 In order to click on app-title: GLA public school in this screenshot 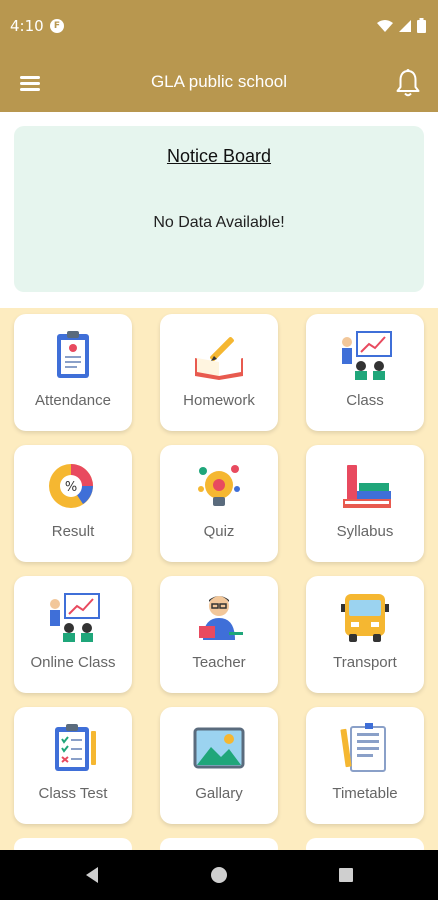, I will do `click(219, 81)`.